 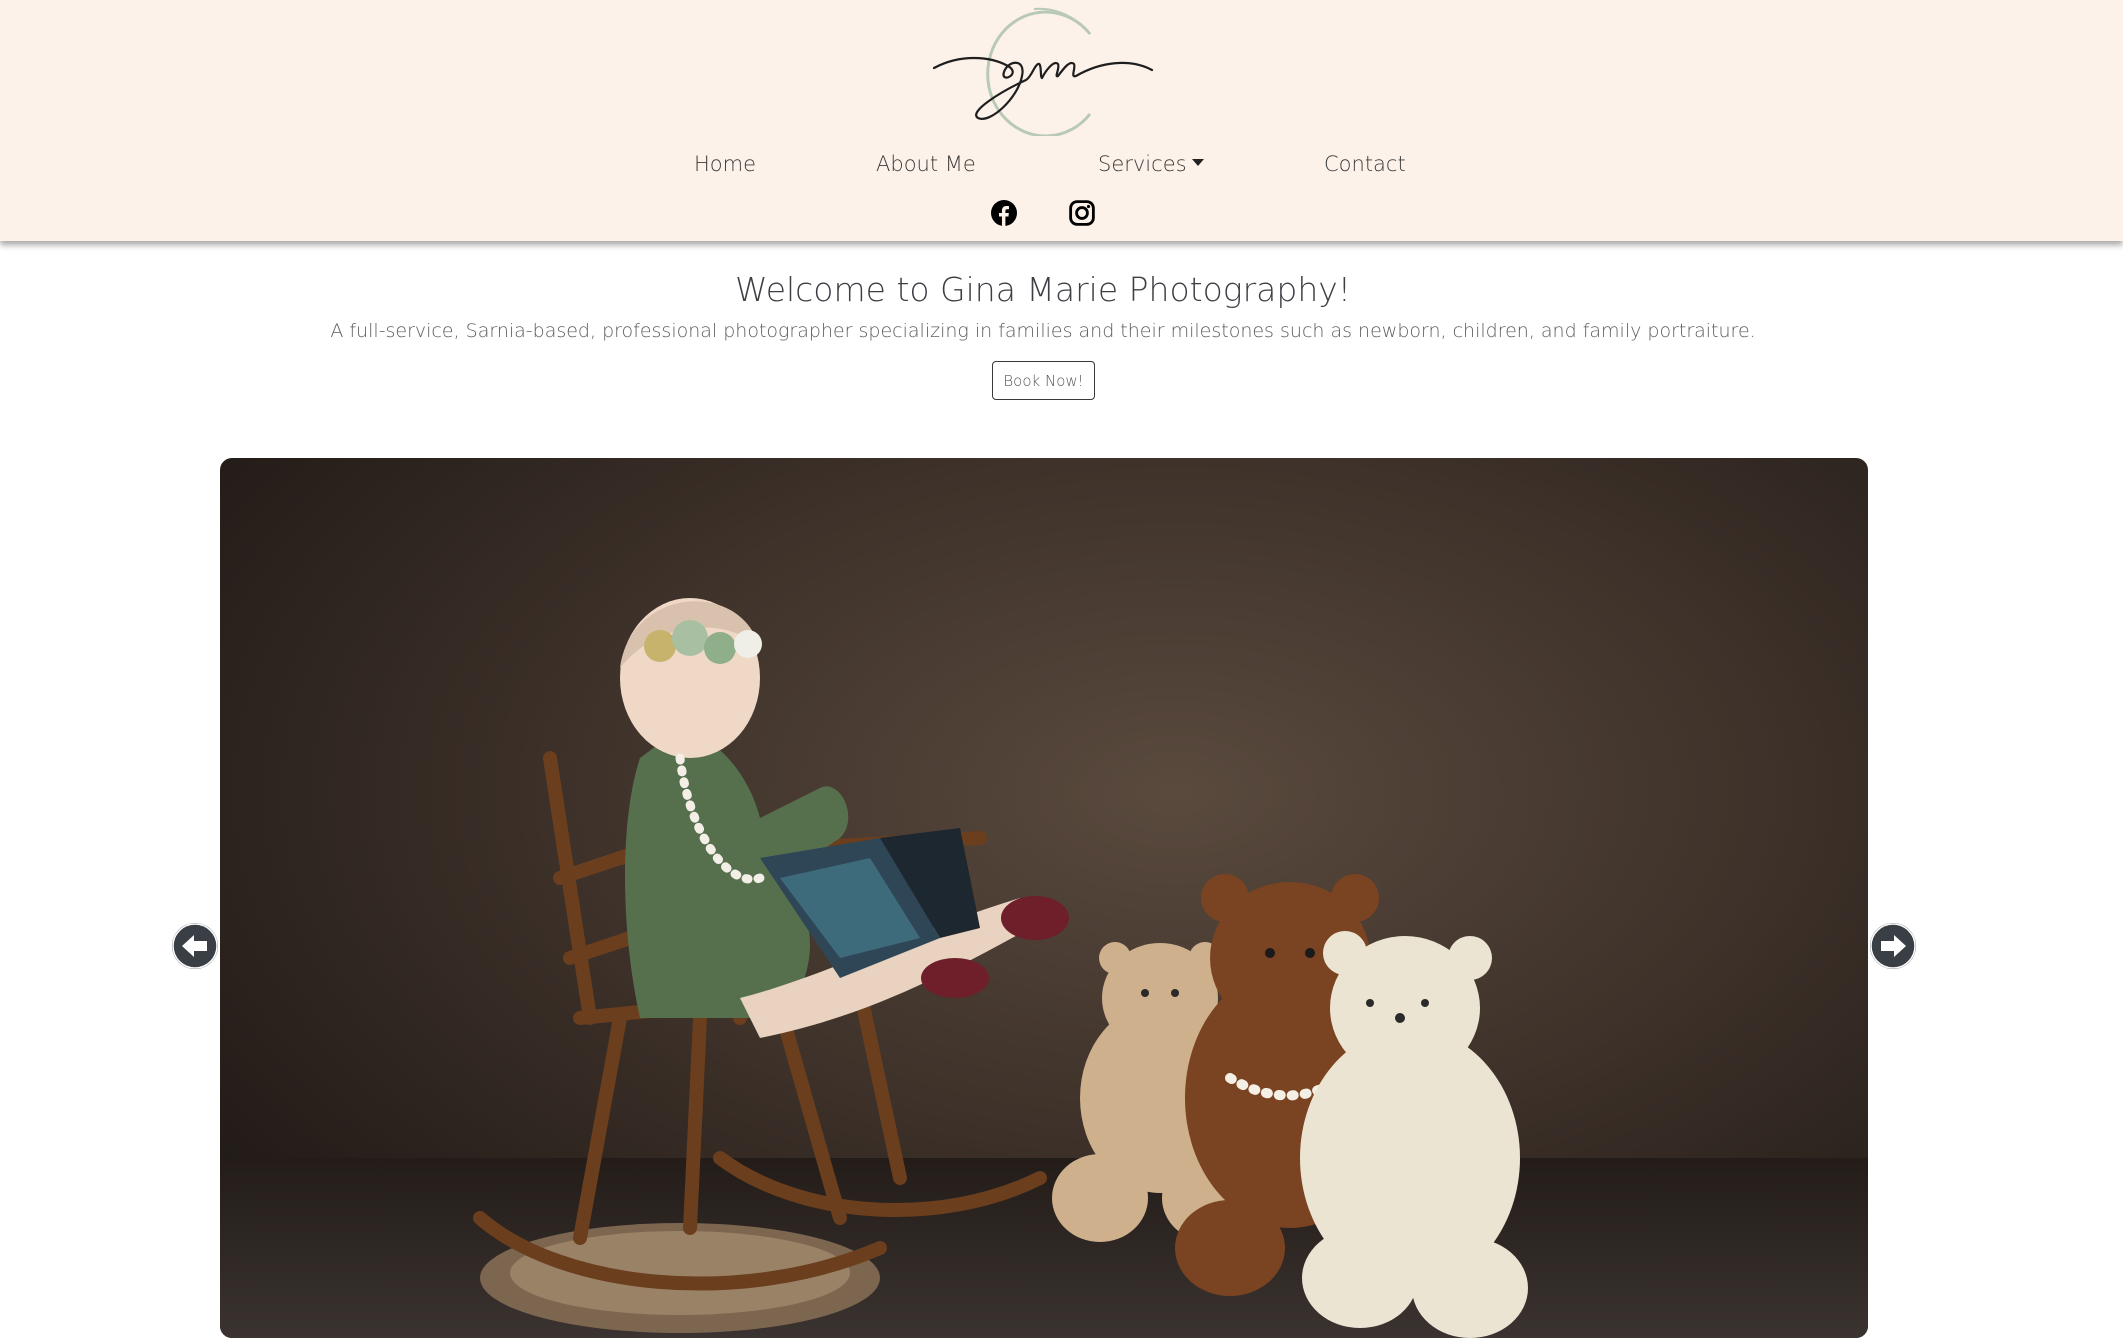 I want to click on facebook-link, so click(x=1004, y=213).